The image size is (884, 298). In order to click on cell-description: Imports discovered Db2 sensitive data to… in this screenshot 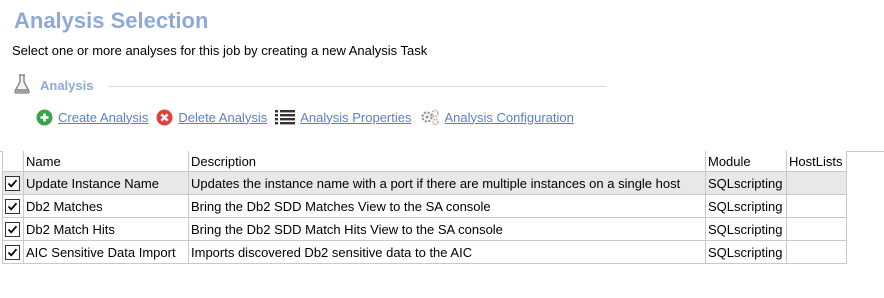, I will do `click(447, 252)`.